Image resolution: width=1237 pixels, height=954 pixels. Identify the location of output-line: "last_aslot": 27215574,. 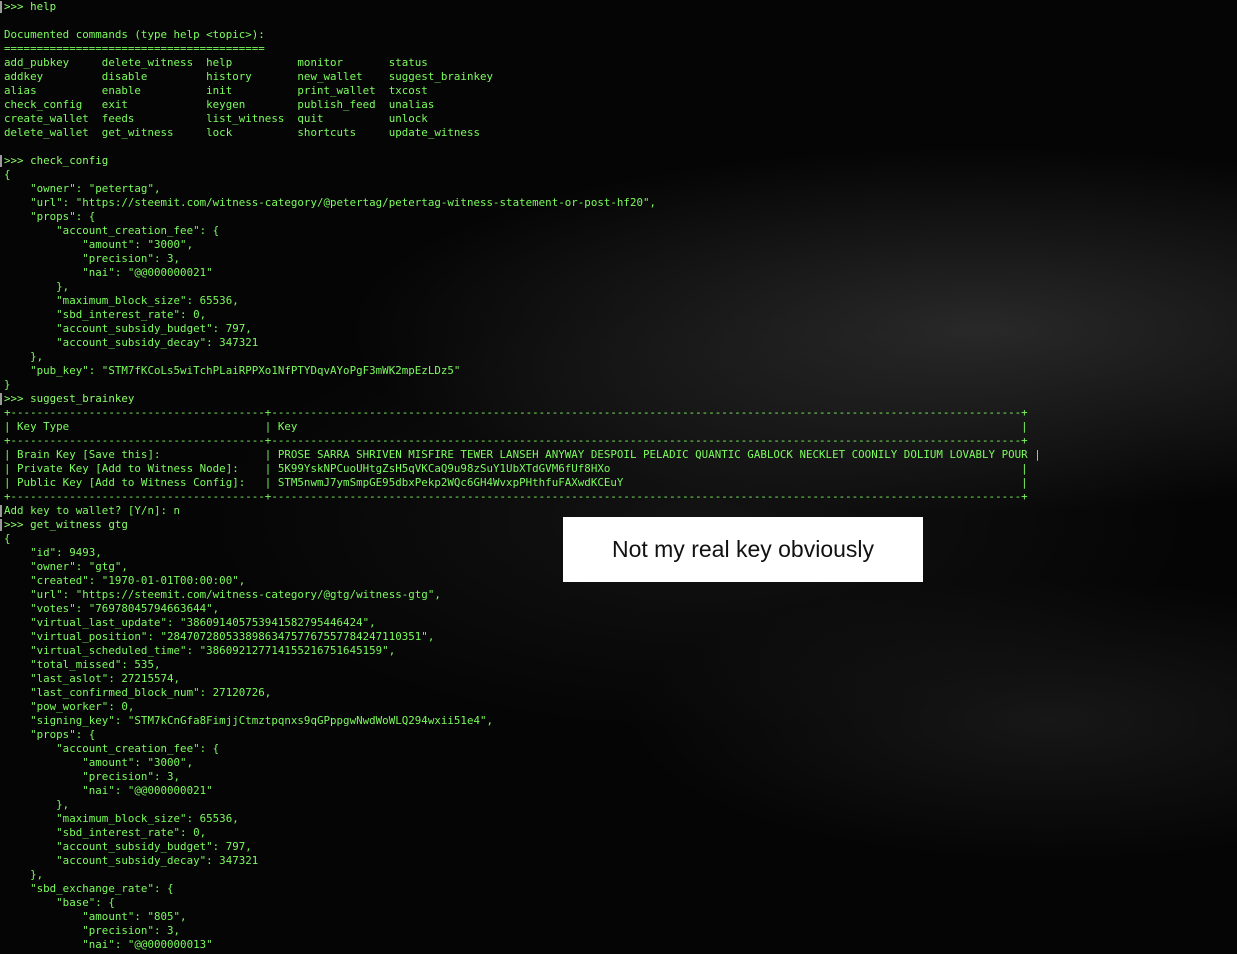
(92, 678).